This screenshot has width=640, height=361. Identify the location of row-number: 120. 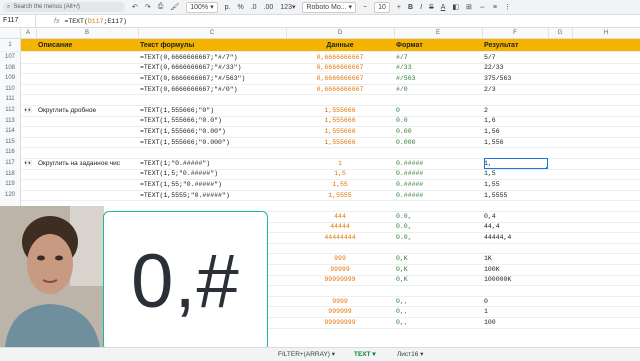
(10, 195).